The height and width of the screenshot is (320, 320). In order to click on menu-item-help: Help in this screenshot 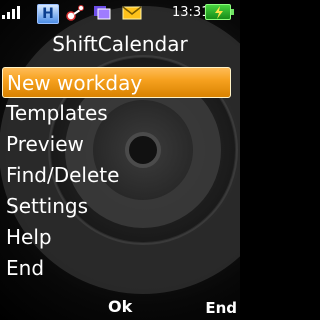, I will do `click(120, 237)`.